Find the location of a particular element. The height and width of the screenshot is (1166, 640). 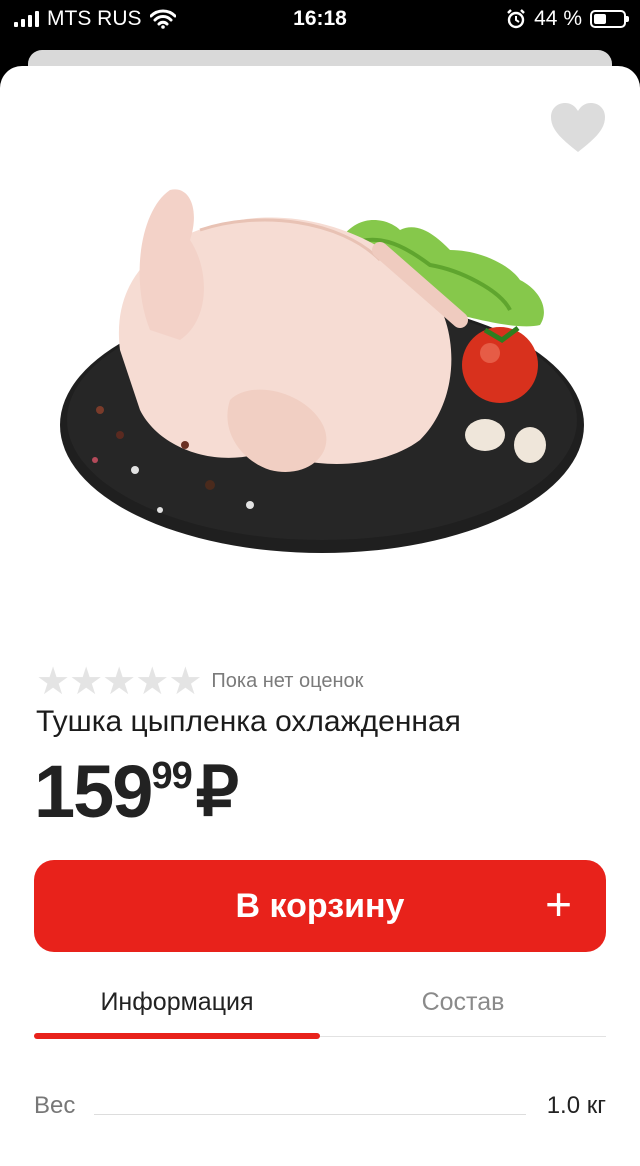

favorite-button is located at coordinates (578, 128).